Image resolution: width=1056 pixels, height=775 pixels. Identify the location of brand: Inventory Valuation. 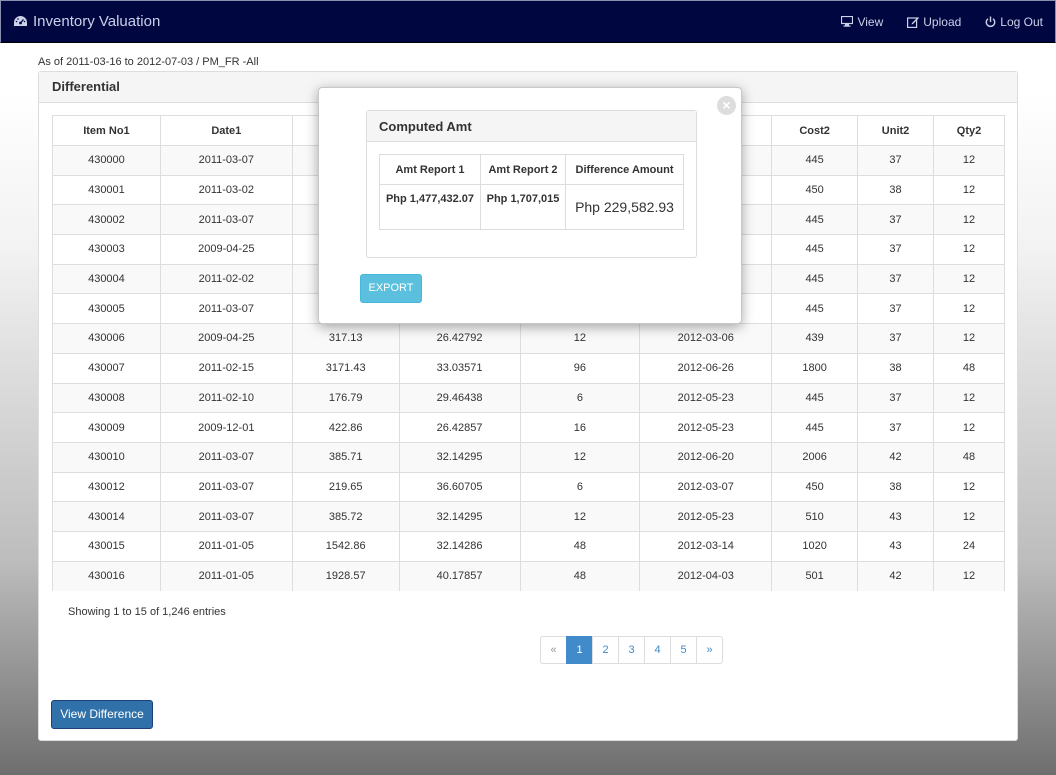
(86, 21).